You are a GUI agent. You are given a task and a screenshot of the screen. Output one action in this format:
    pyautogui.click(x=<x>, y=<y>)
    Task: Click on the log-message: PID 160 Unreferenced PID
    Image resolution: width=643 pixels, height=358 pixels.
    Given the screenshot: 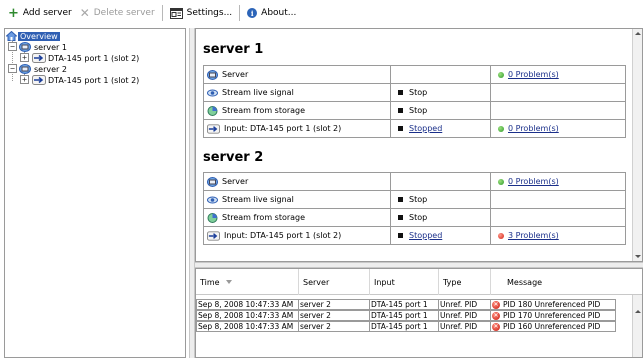 What is the action you would take?
    pyautogui.click(x=552, y=326)
    